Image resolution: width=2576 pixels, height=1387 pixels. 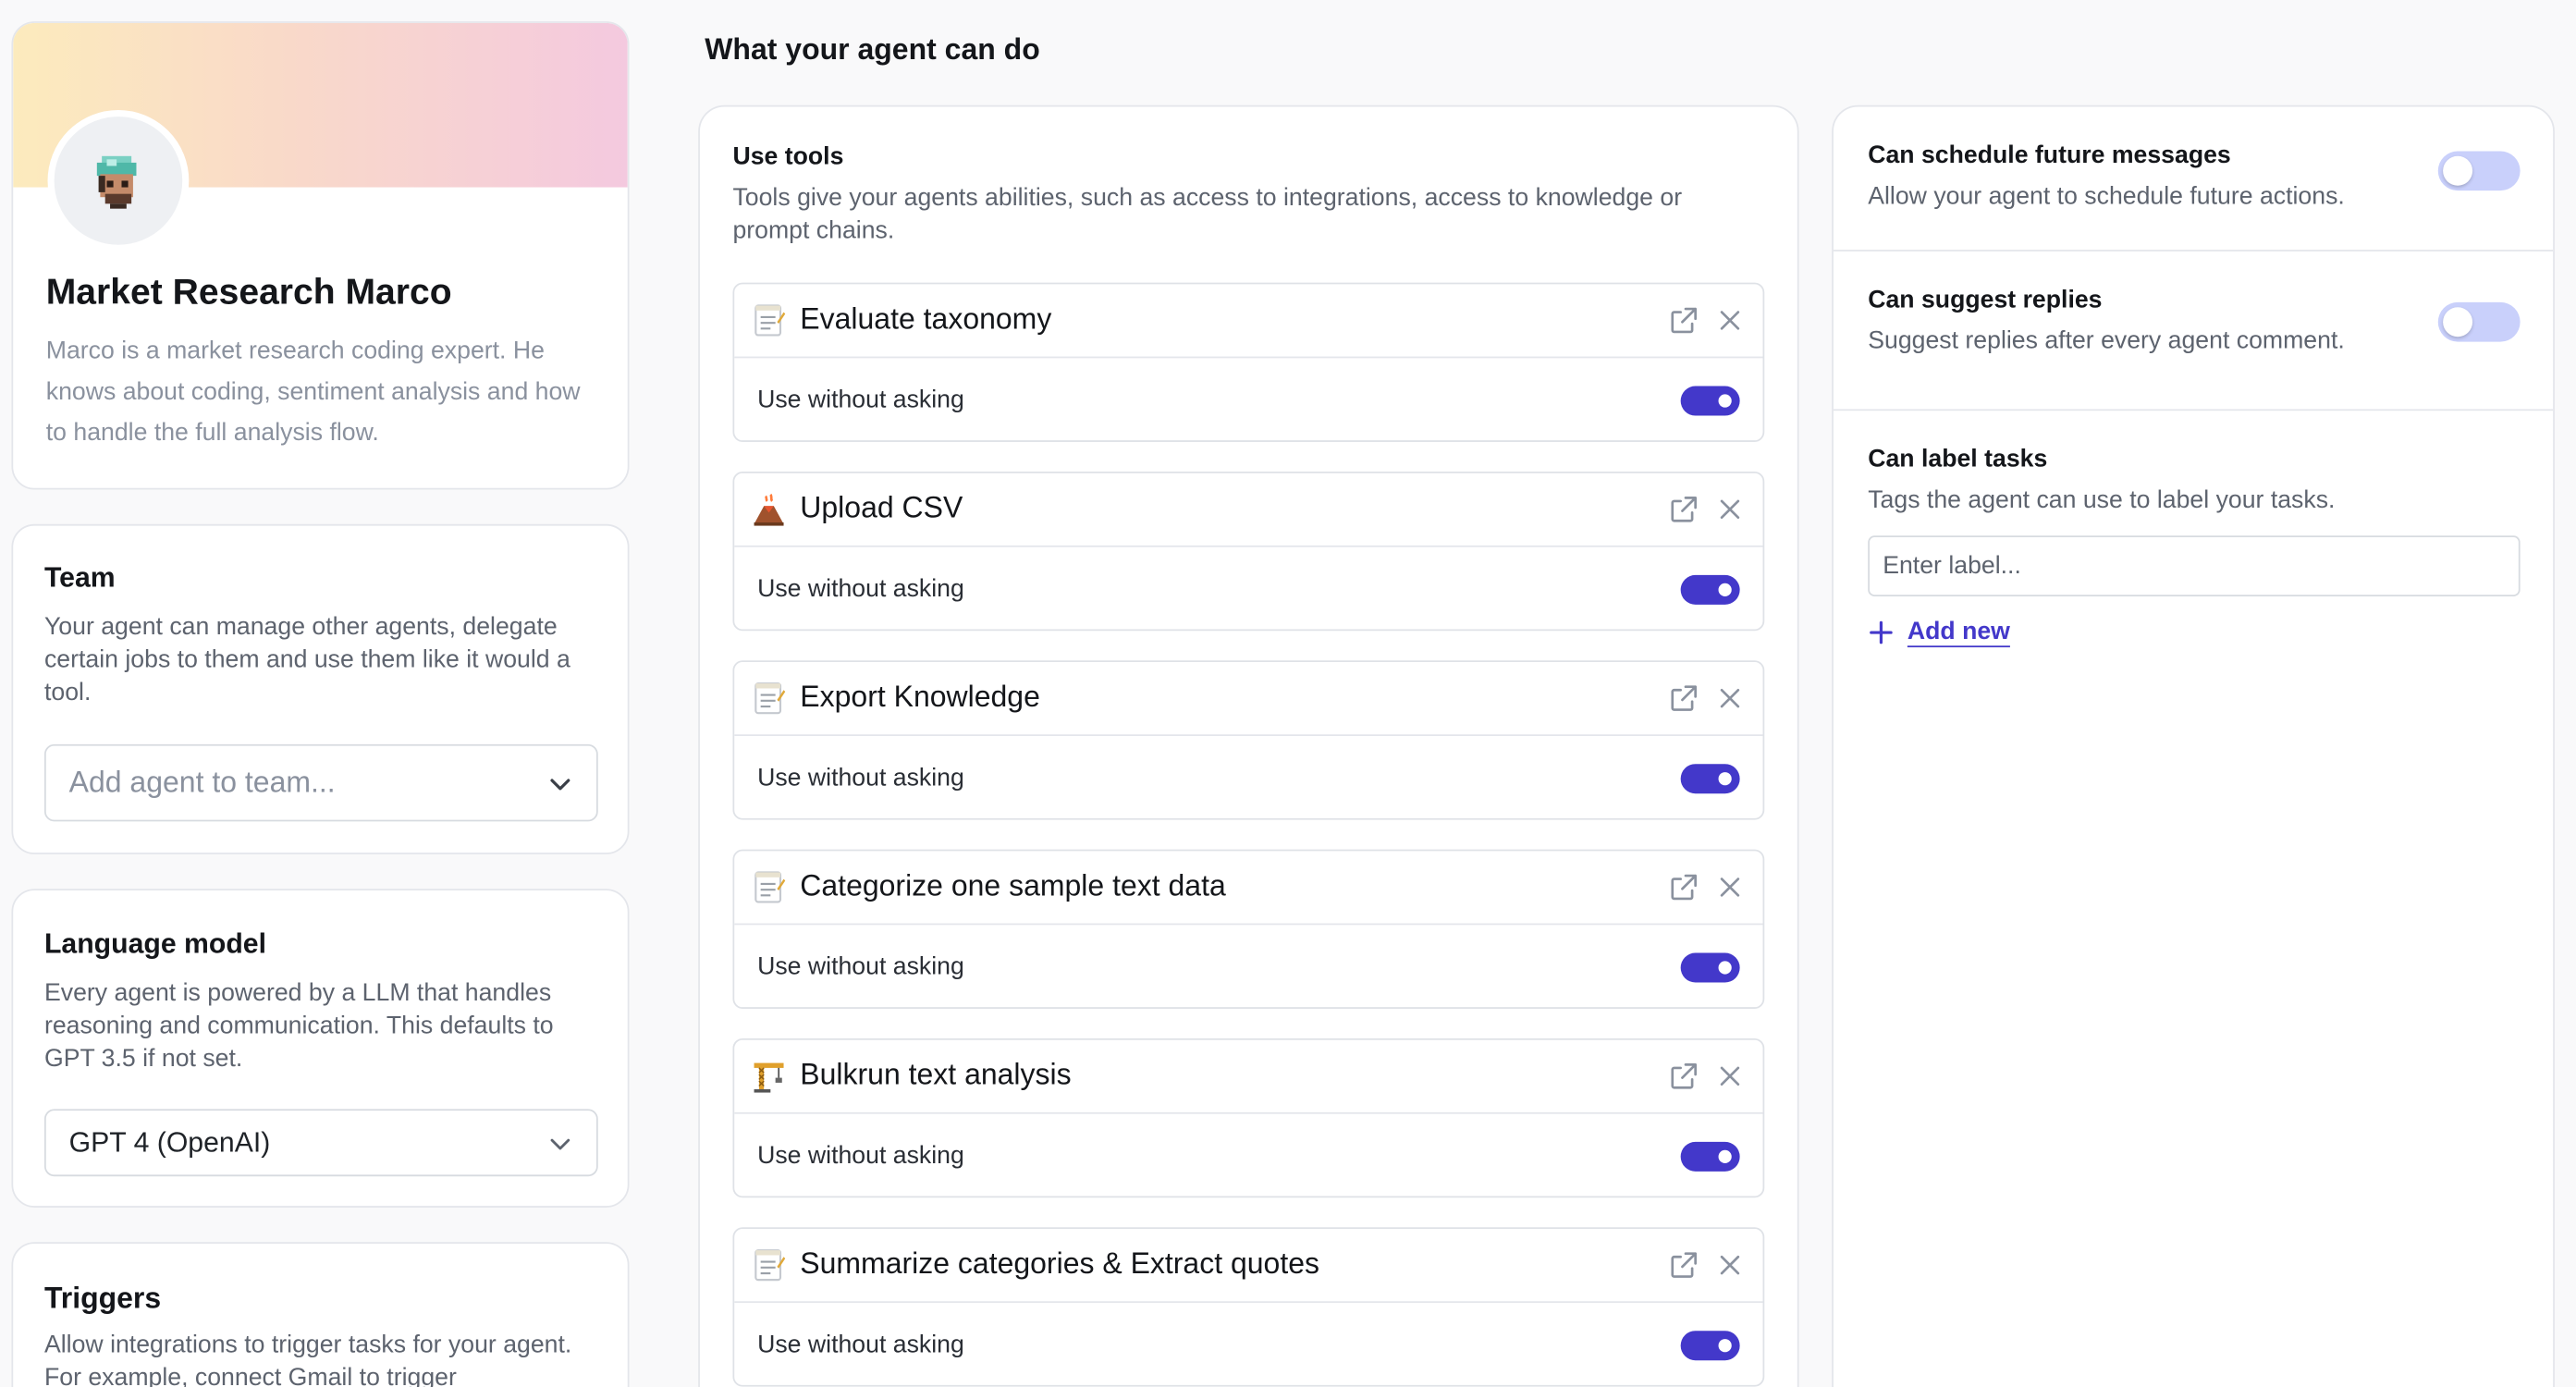 What do you see at coordinates (1248, 321) in the screenshot?
I see `tool-header: Evaluate taxonomy` at bounding box center [1248, 321].